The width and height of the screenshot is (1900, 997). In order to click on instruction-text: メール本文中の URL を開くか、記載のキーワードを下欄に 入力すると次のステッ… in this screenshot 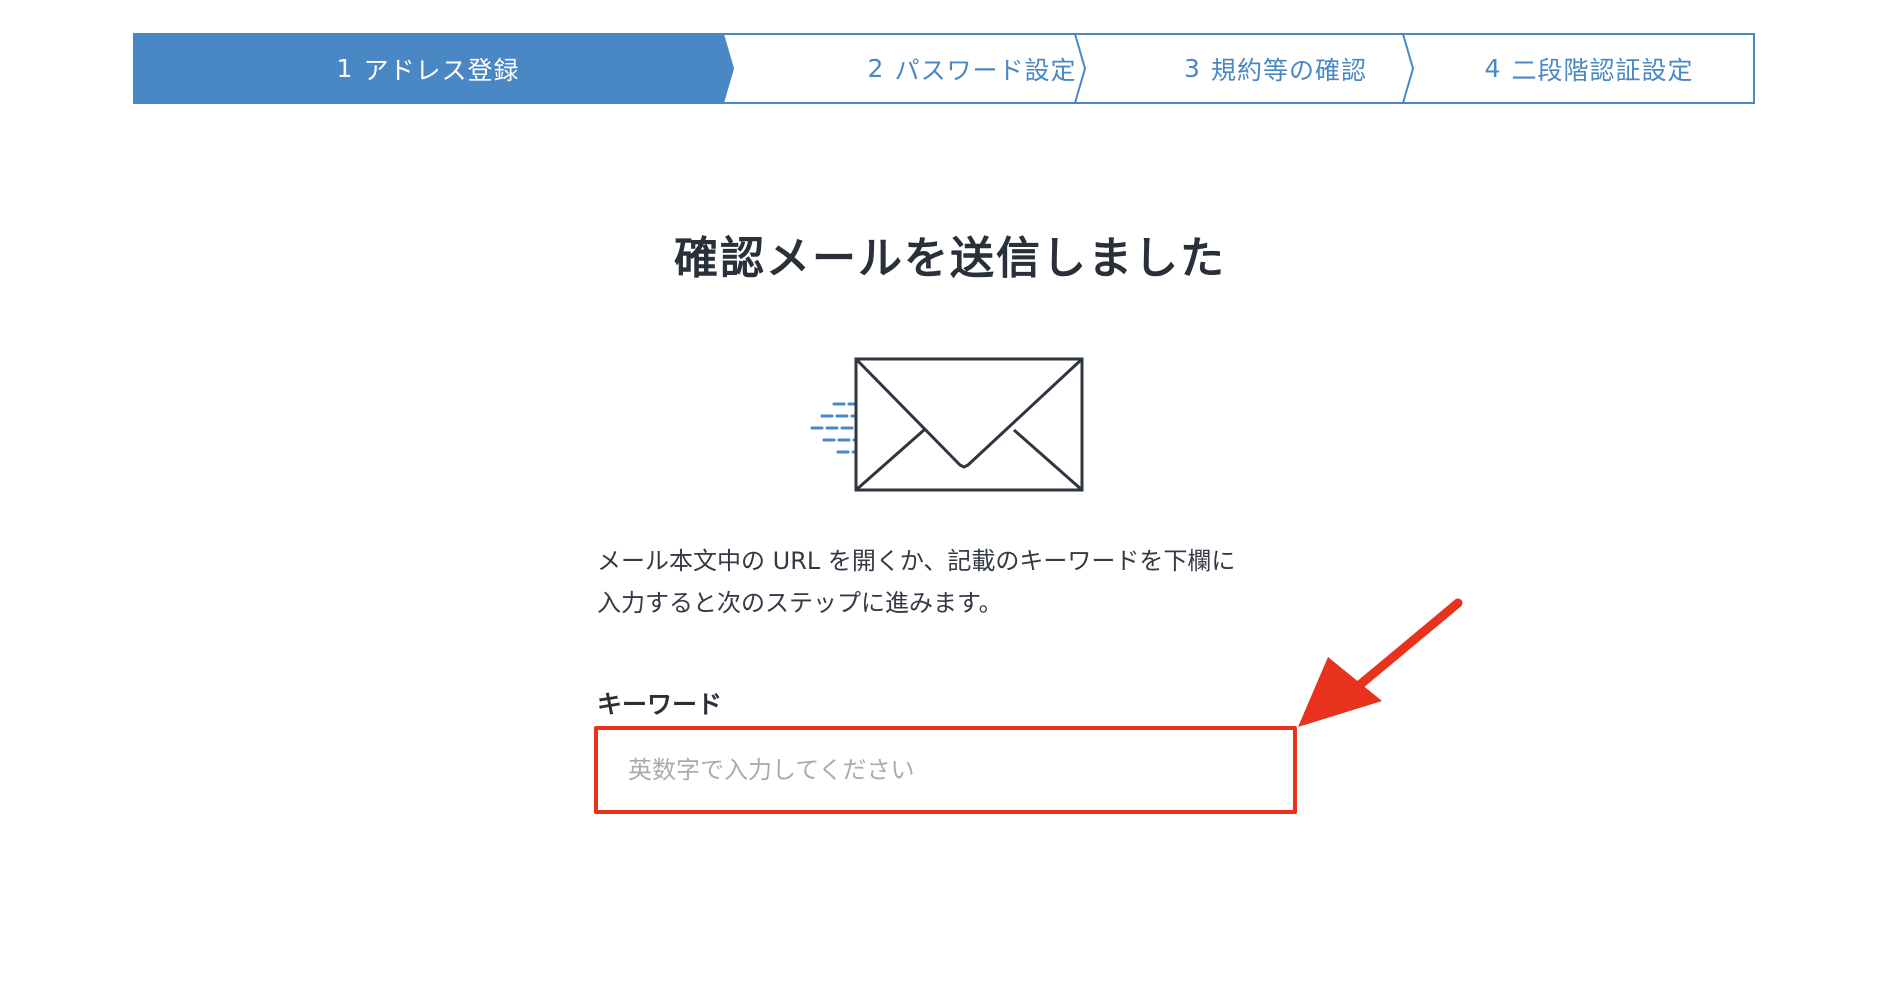, I will do `click(957, 582)`.